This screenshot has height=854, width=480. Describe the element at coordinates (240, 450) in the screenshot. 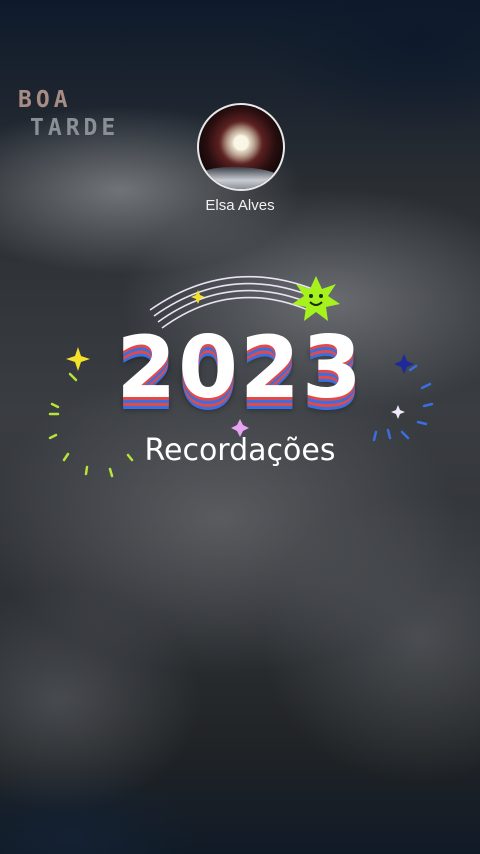

I see `memories-subtitle: Recordações` at that location.